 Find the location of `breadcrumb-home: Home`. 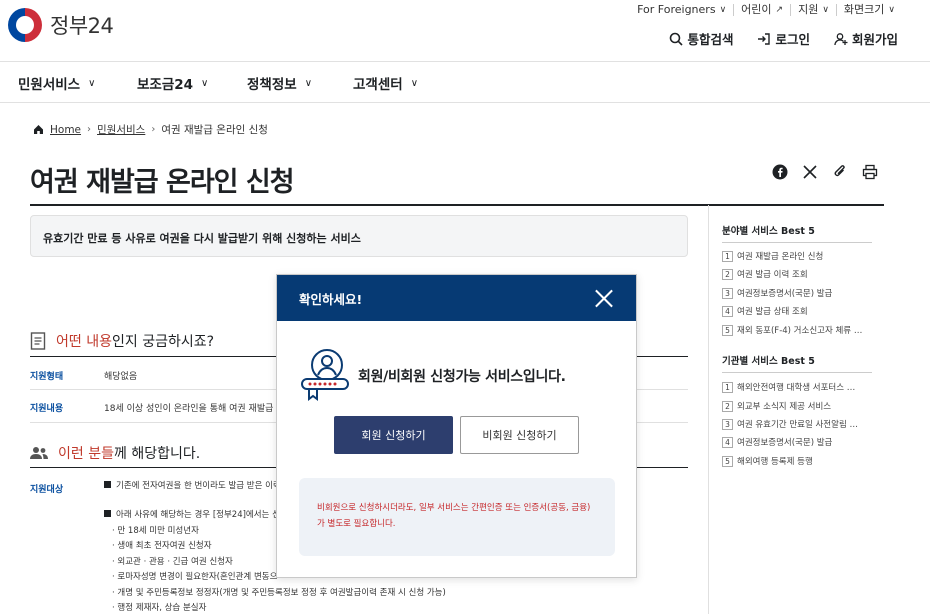

breadcrumb-home: Home is located at coordinates (65, 130).